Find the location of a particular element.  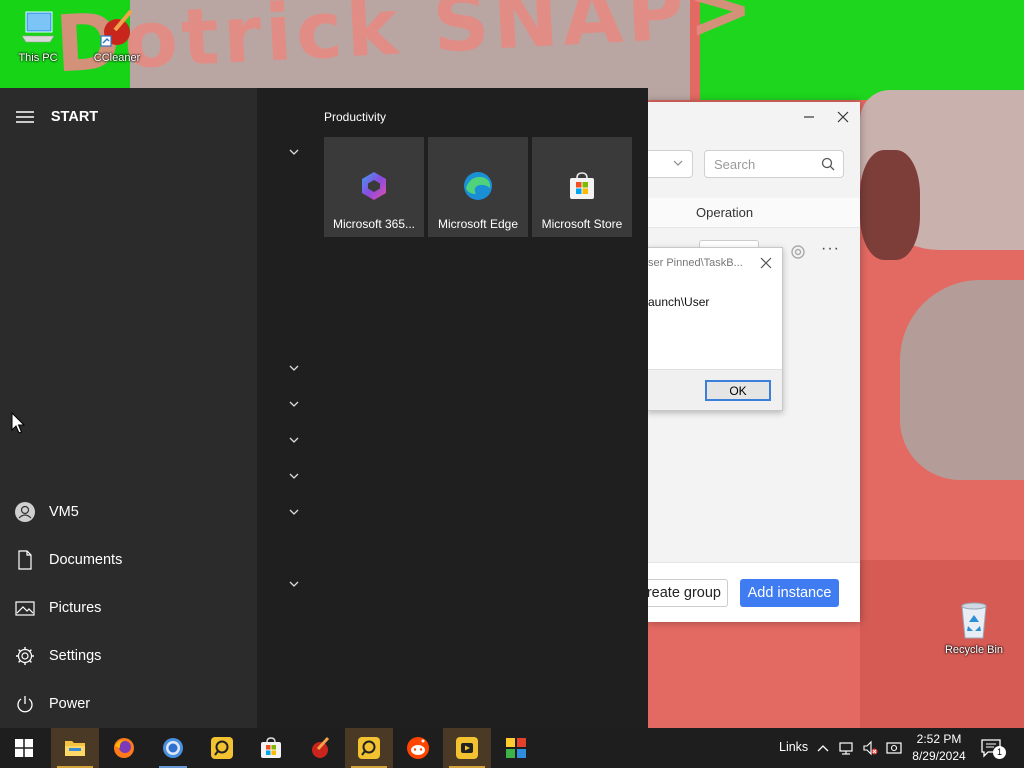

chrome-icon is located at coordinates (173, 748).